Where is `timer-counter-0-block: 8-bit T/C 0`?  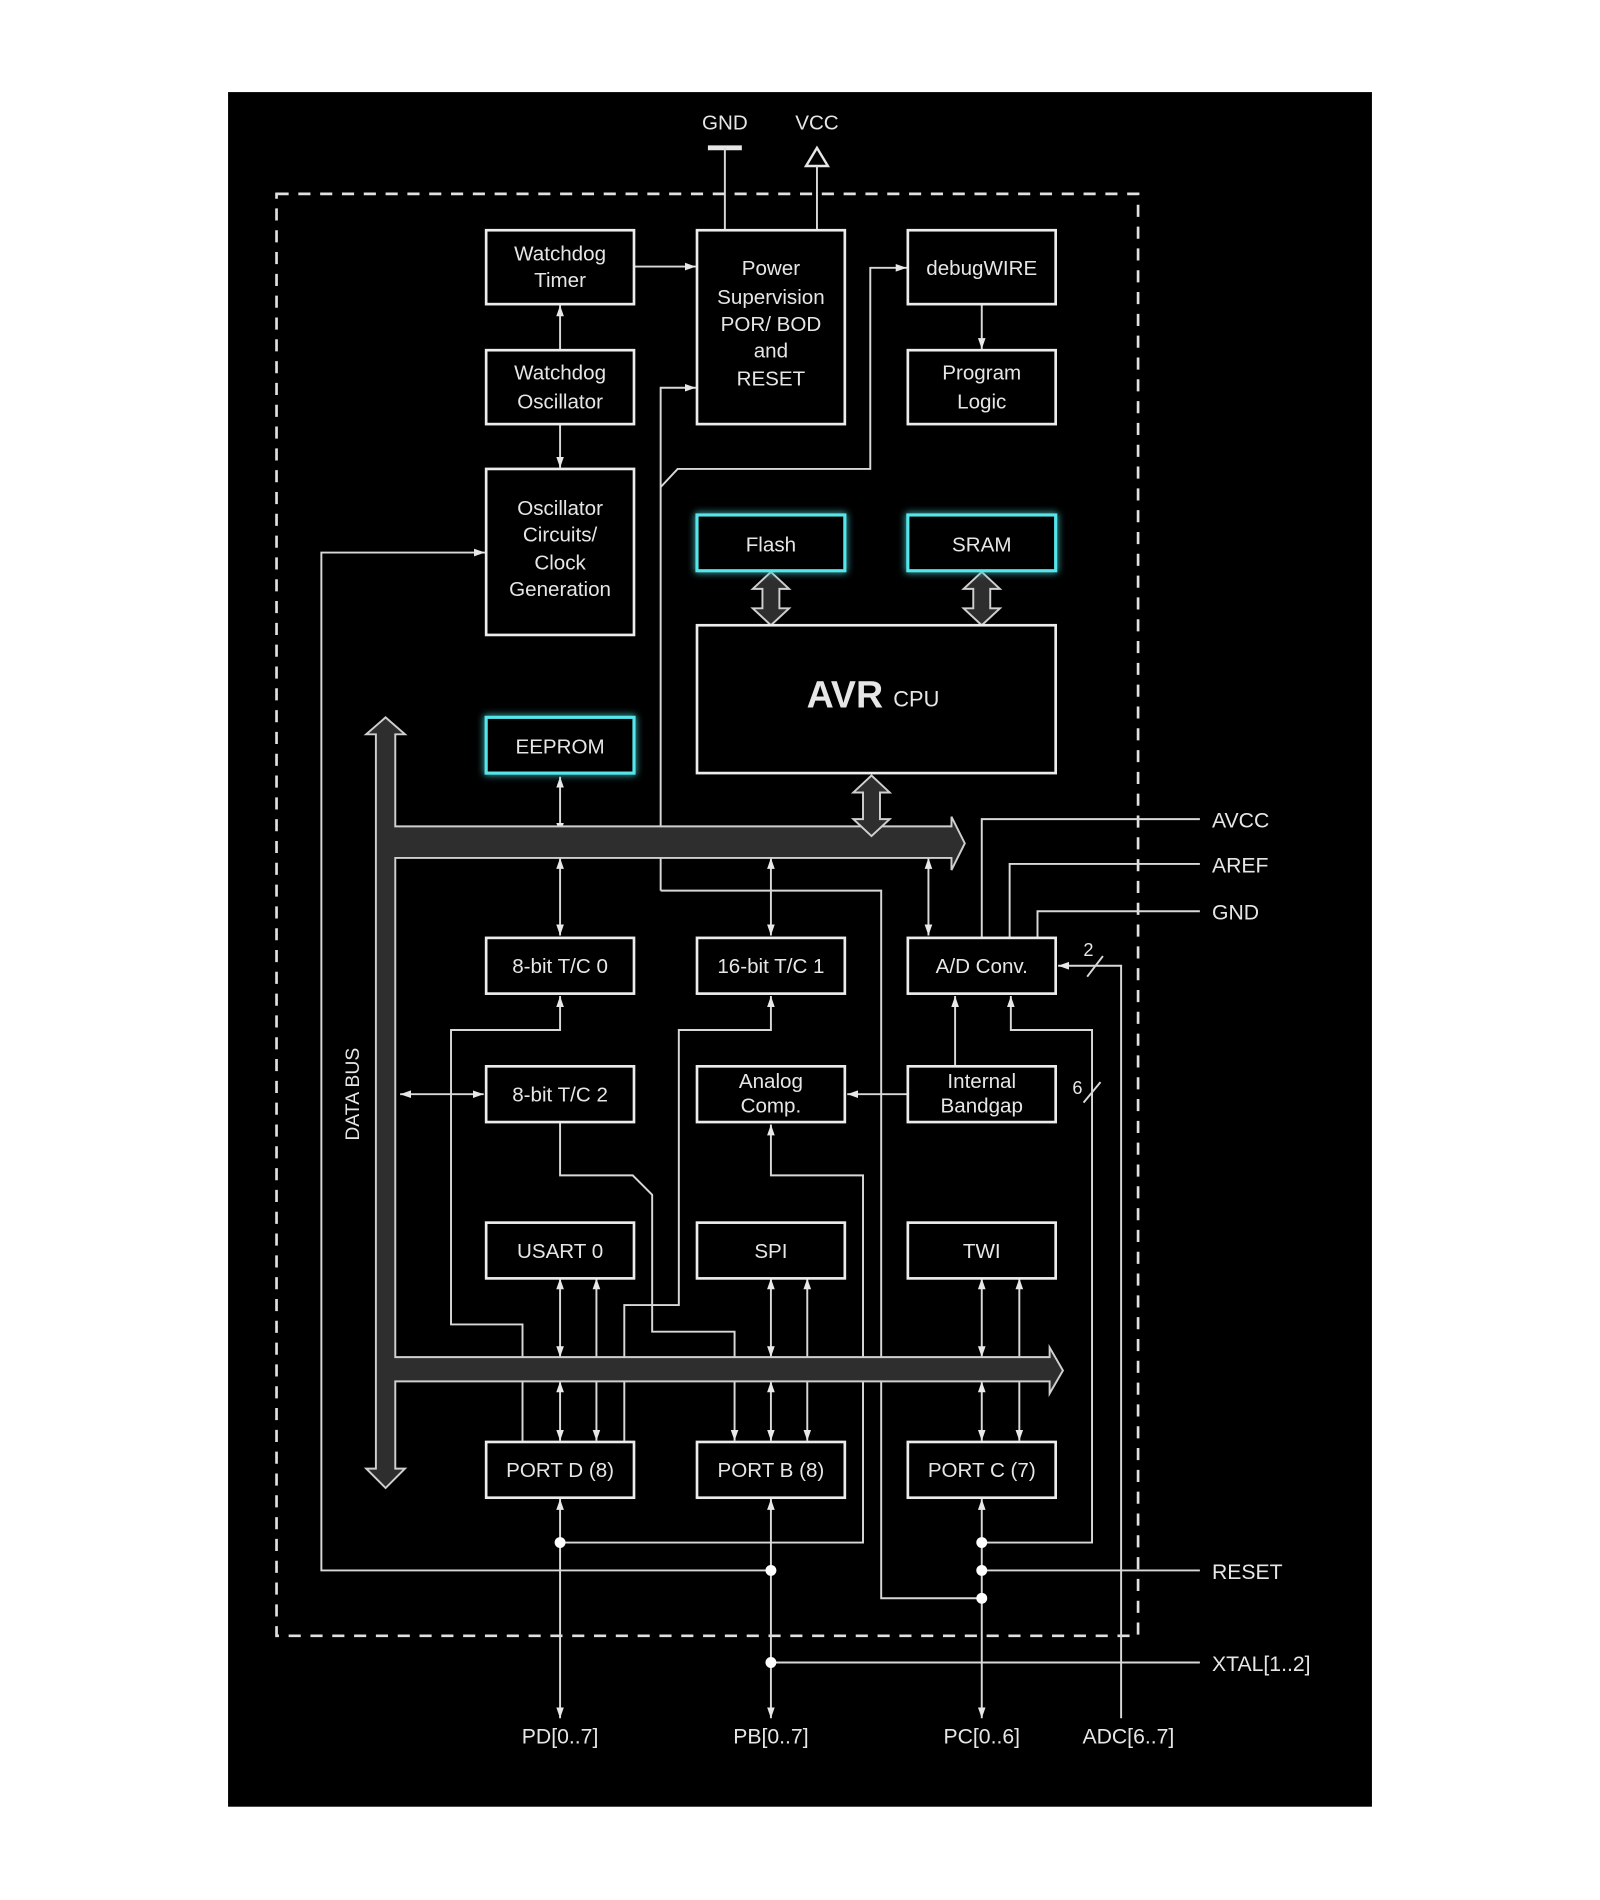 timer-counter-0-block: 8-bit T/C 0 is located at coordinates (560, 965).